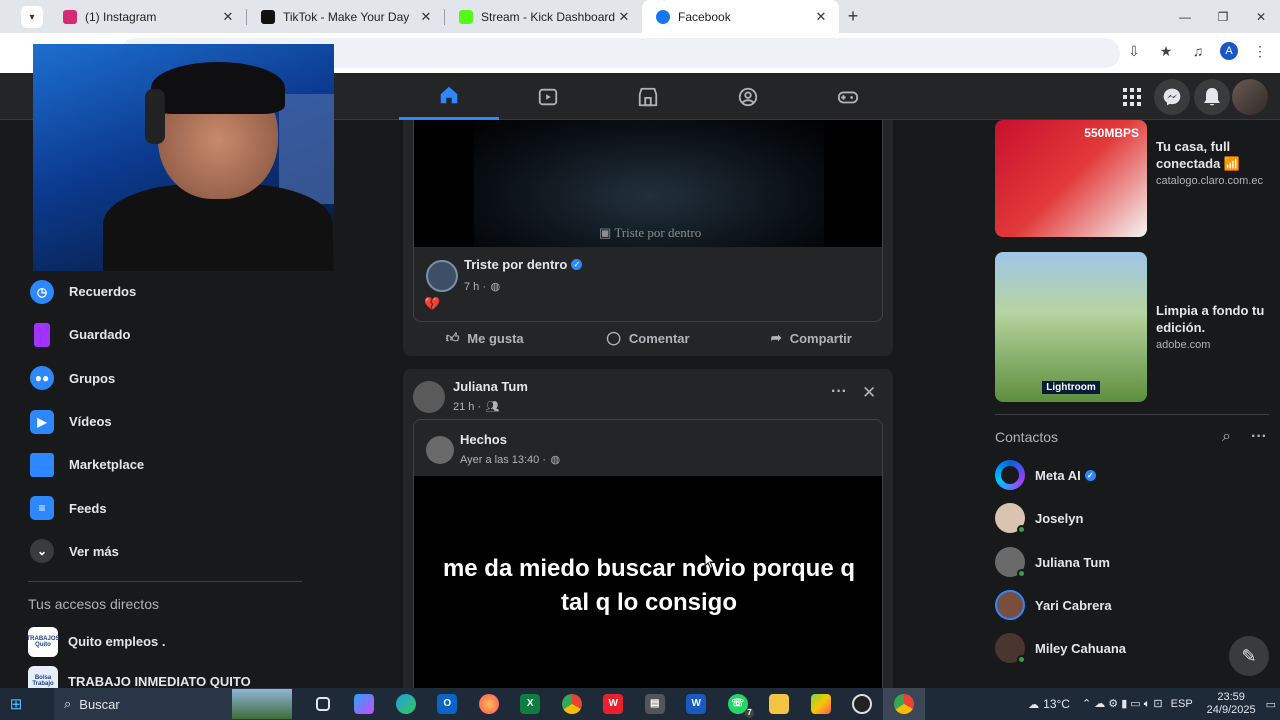  I want to click on sidebar-item-grupos: ●● Grupos, so click(166, 378).